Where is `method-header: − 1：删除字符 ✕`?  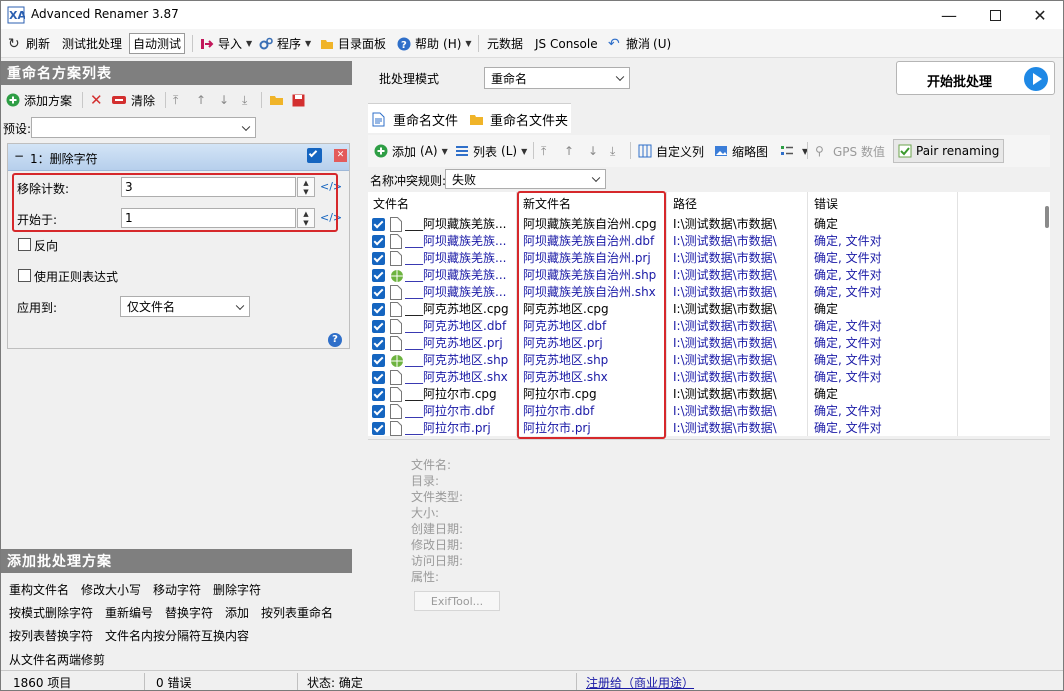
method-header: − 1：删除字符 ✕ is located at coordinates (178, 157).